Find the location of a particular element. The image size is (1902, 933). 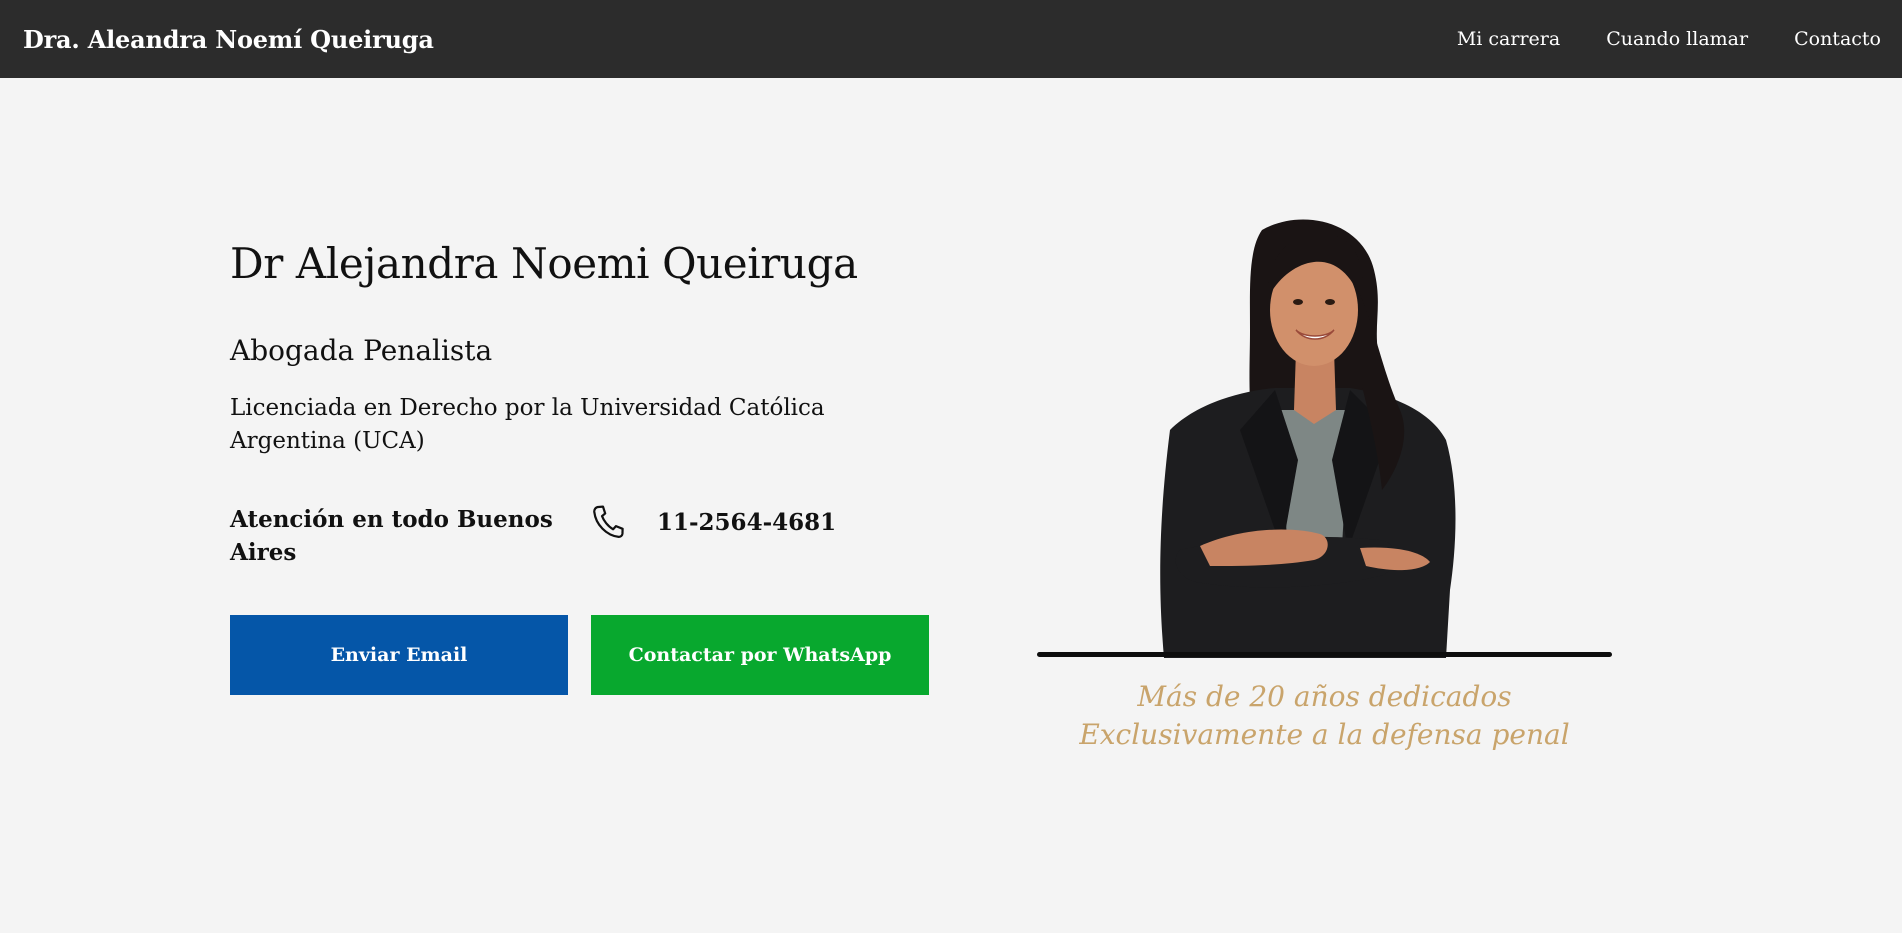

page-subtitle: Abogada Penalista is located at coordinates (361, 350).